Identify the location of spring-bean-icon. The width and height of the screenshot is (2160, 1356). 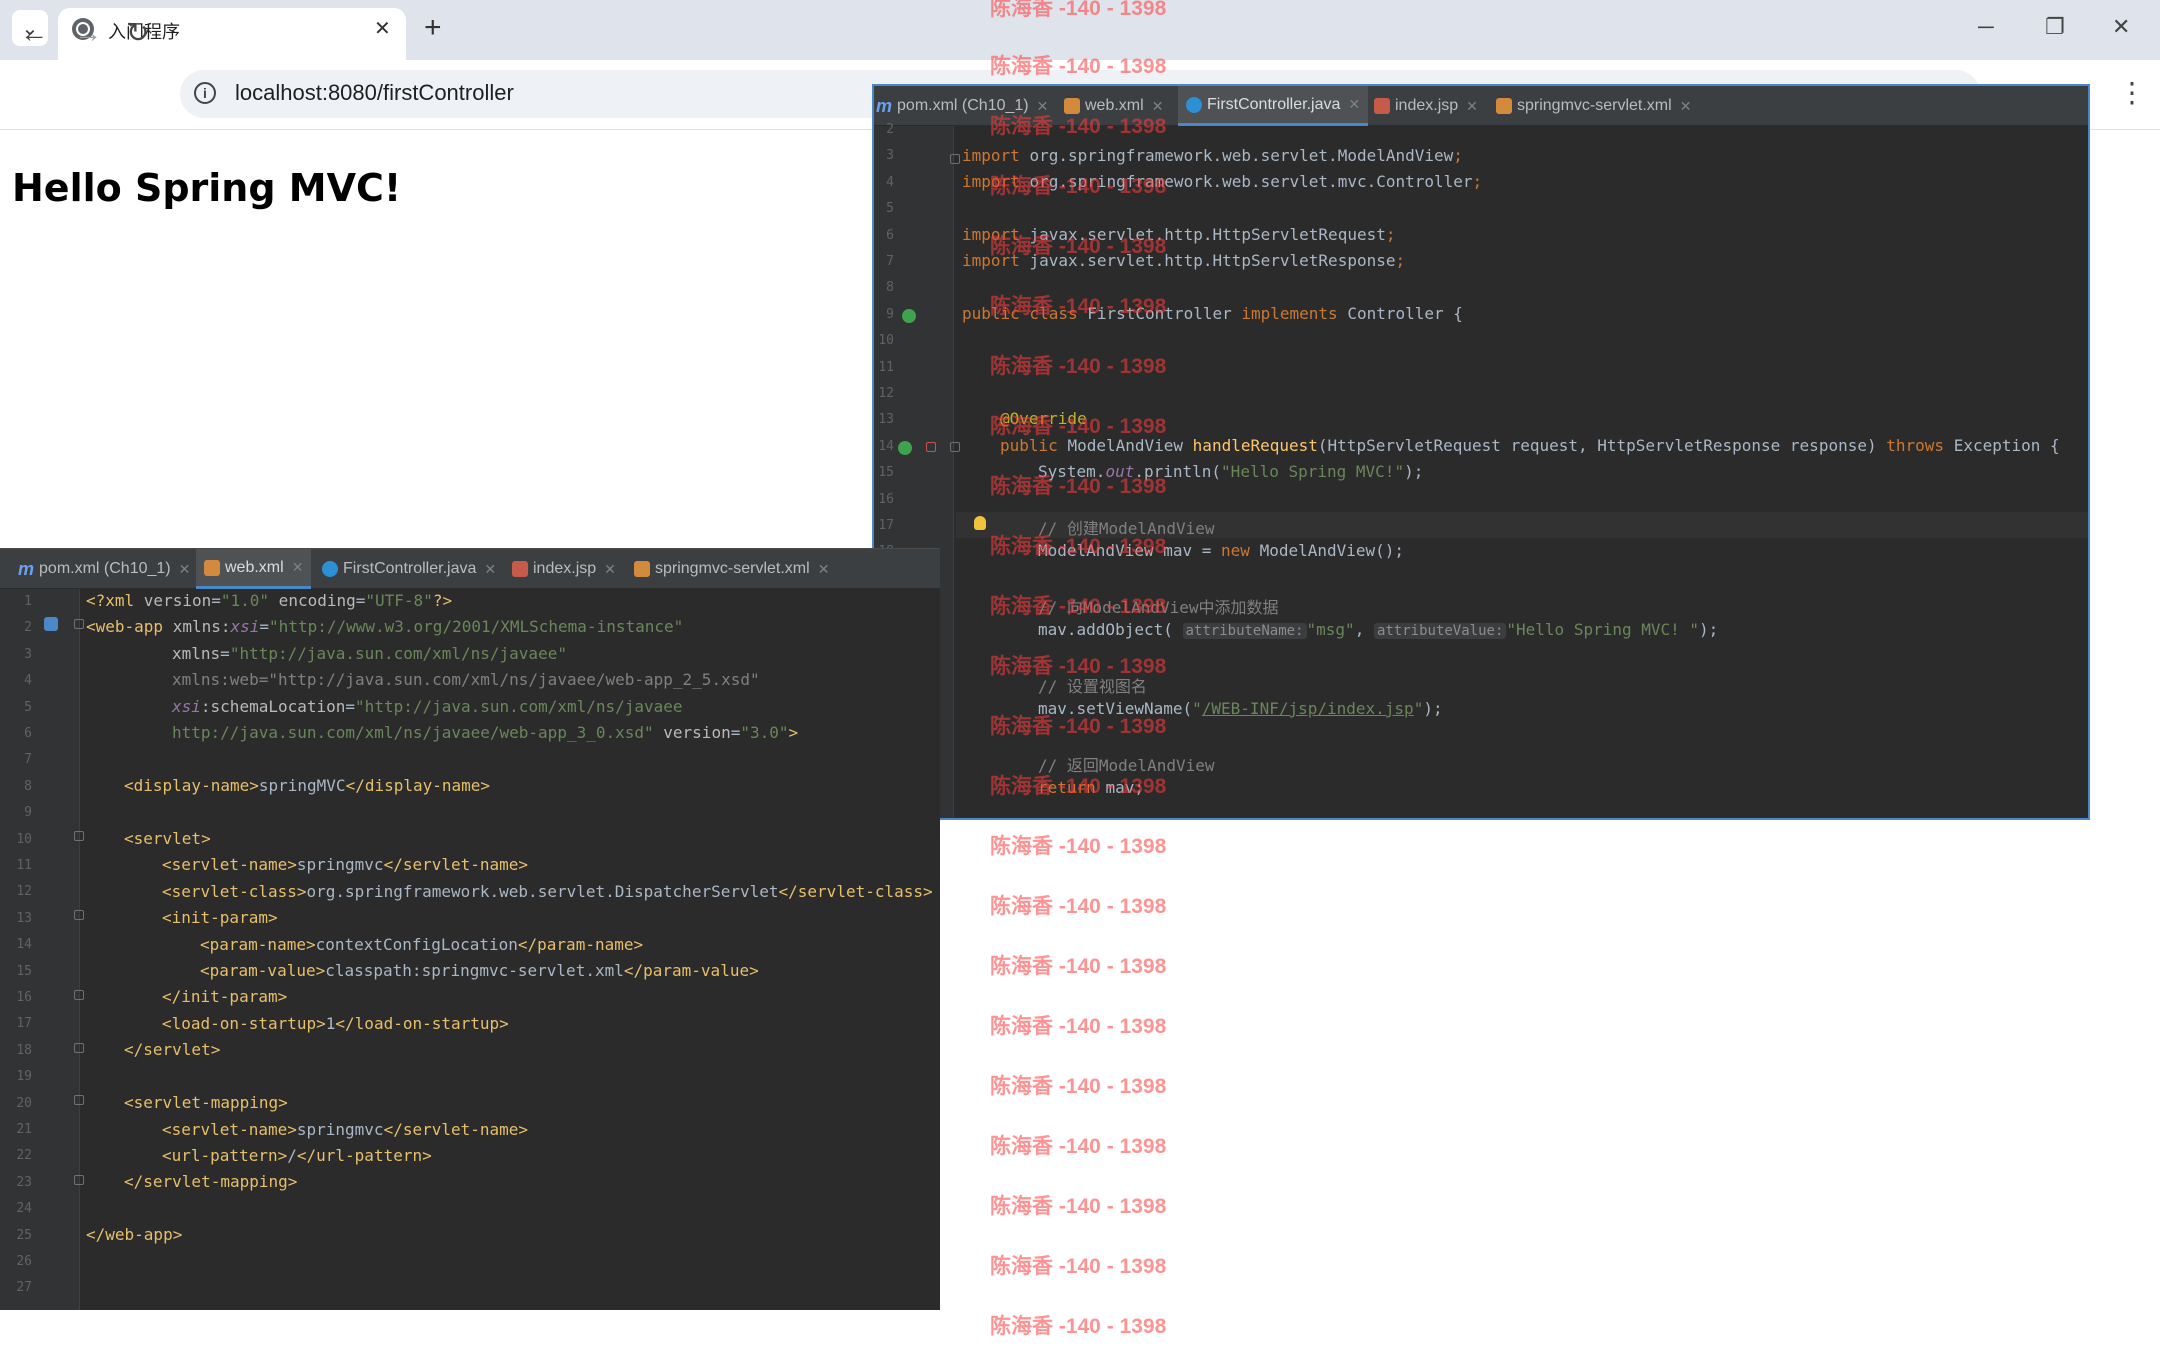
(909, 316).